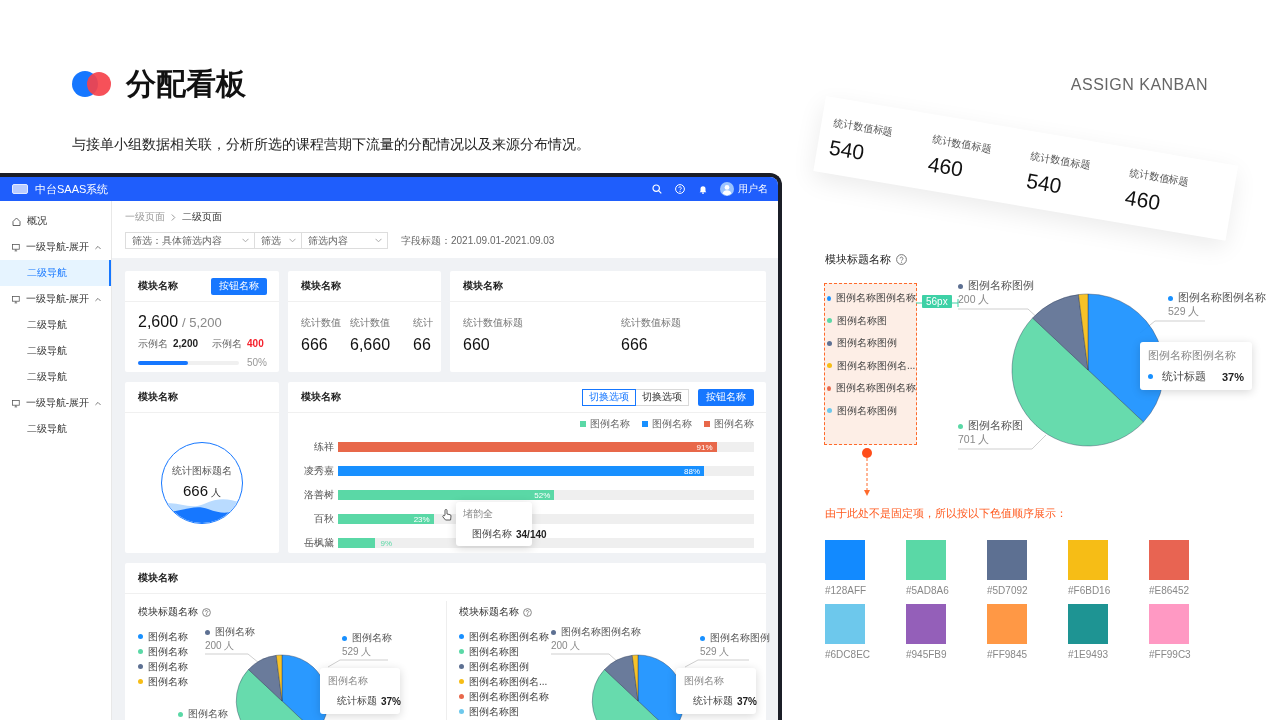 The height and width of the screenshot is (720, 1280). I want to click on pie-label: 图例名称图, so click(995, 425).